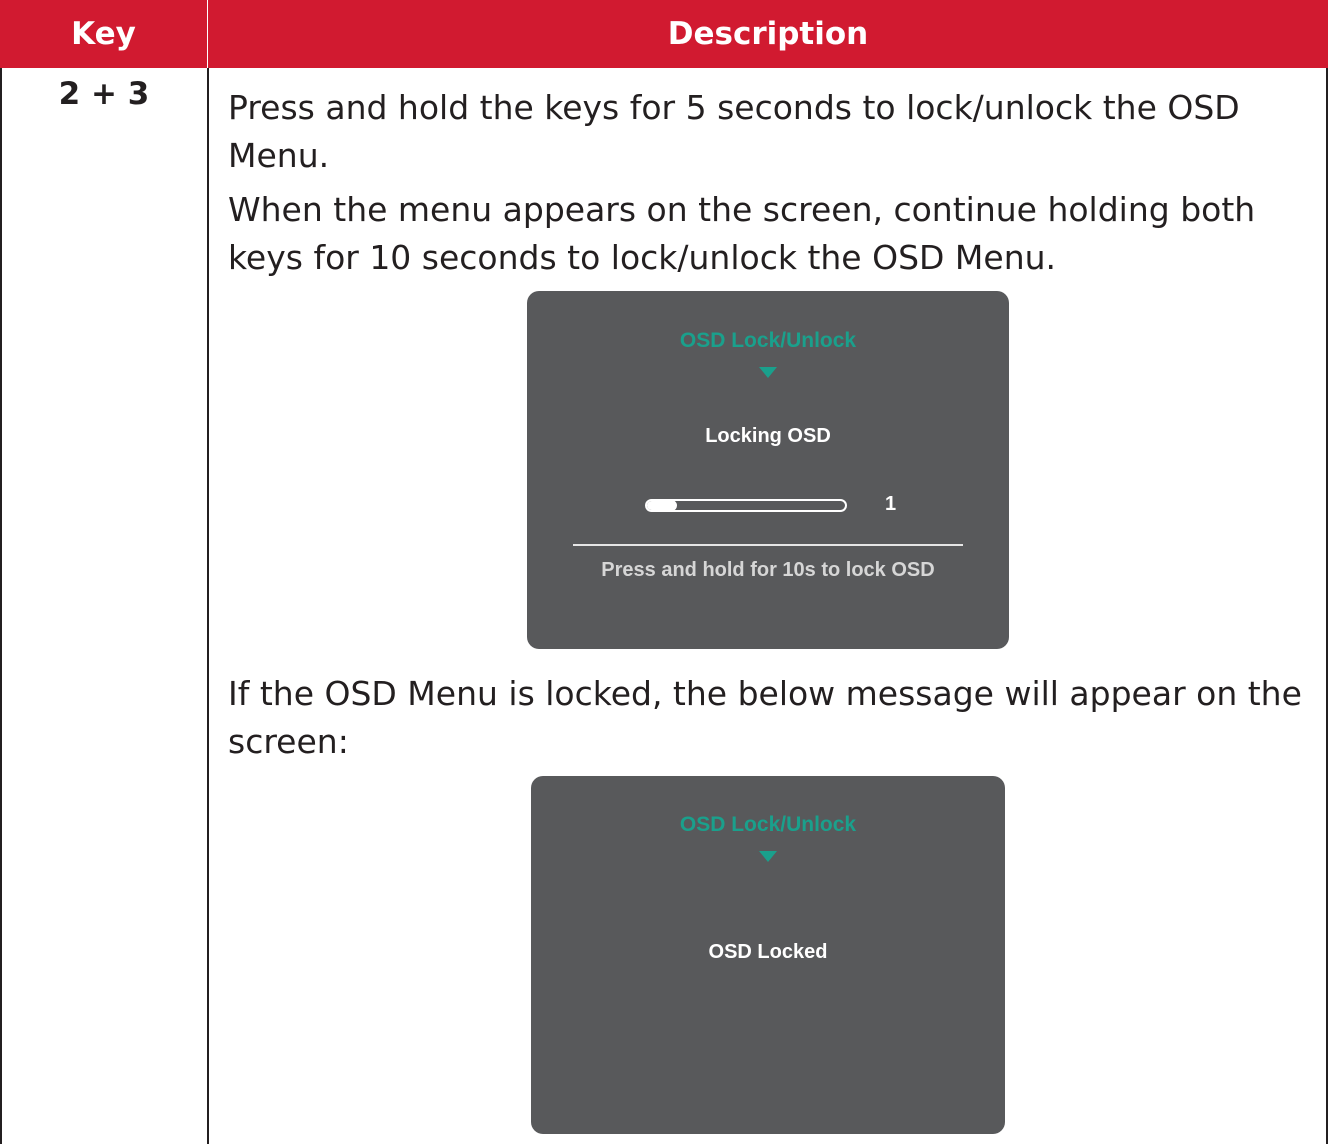 This screenshot has height=1144, width=1328. I want to click on table-border-middle, so click(208, 606).